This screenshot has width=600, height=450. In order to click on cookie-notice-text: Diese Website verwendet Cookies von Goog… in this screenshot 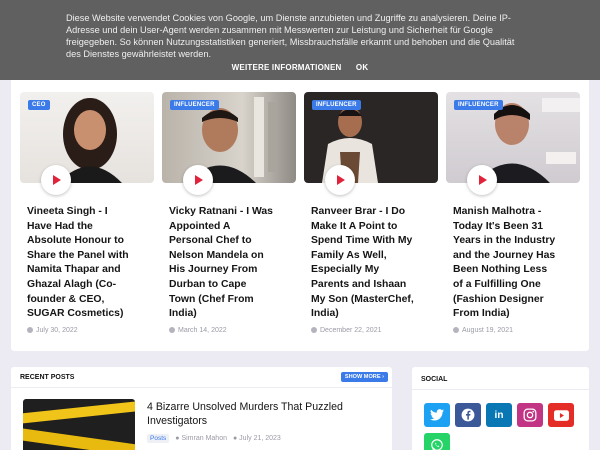, I will do `click(290, 36)`.